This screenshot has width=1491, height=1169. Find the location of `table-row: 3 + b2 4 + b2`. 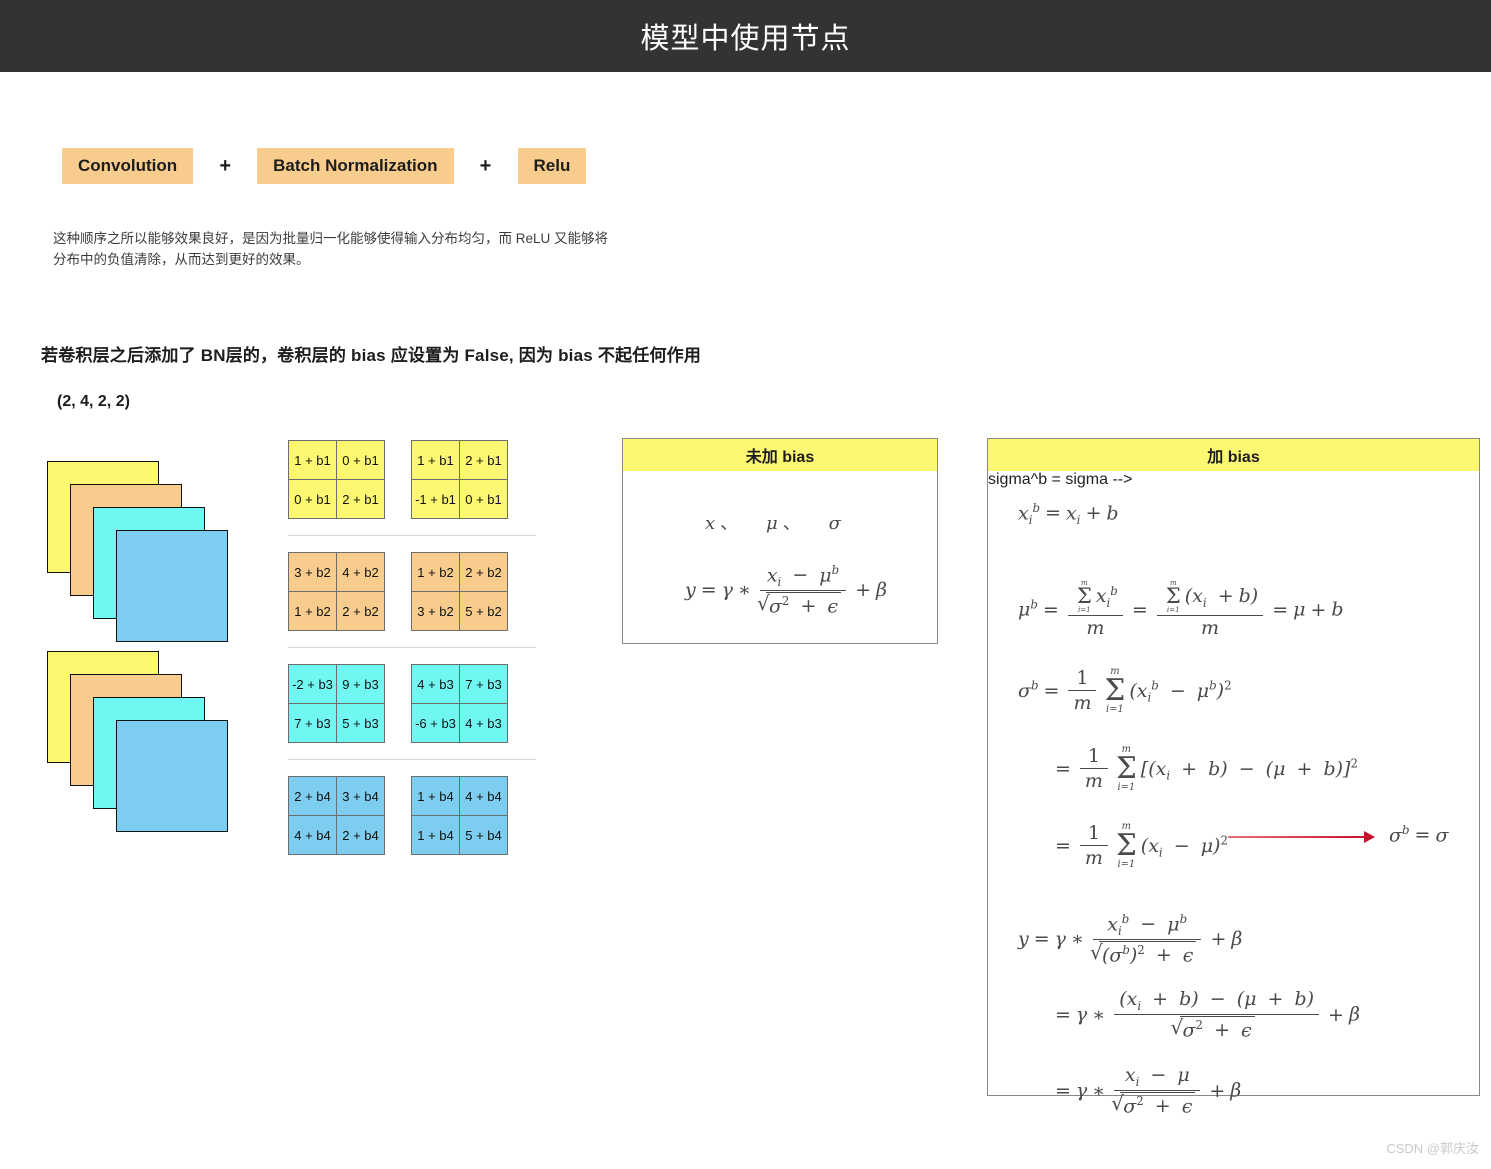

table-row: 3 + b2 4 + b2 is located at coordinates (336, 572).